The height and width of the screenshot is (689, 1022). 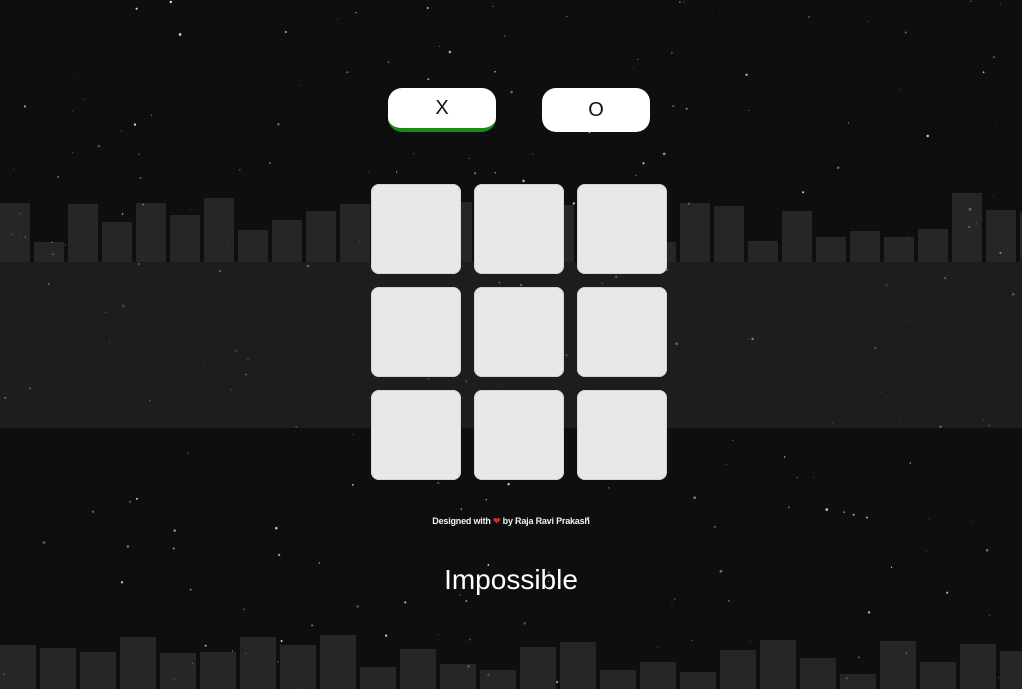 I want to click on game-board, so click(x=519, y=332).